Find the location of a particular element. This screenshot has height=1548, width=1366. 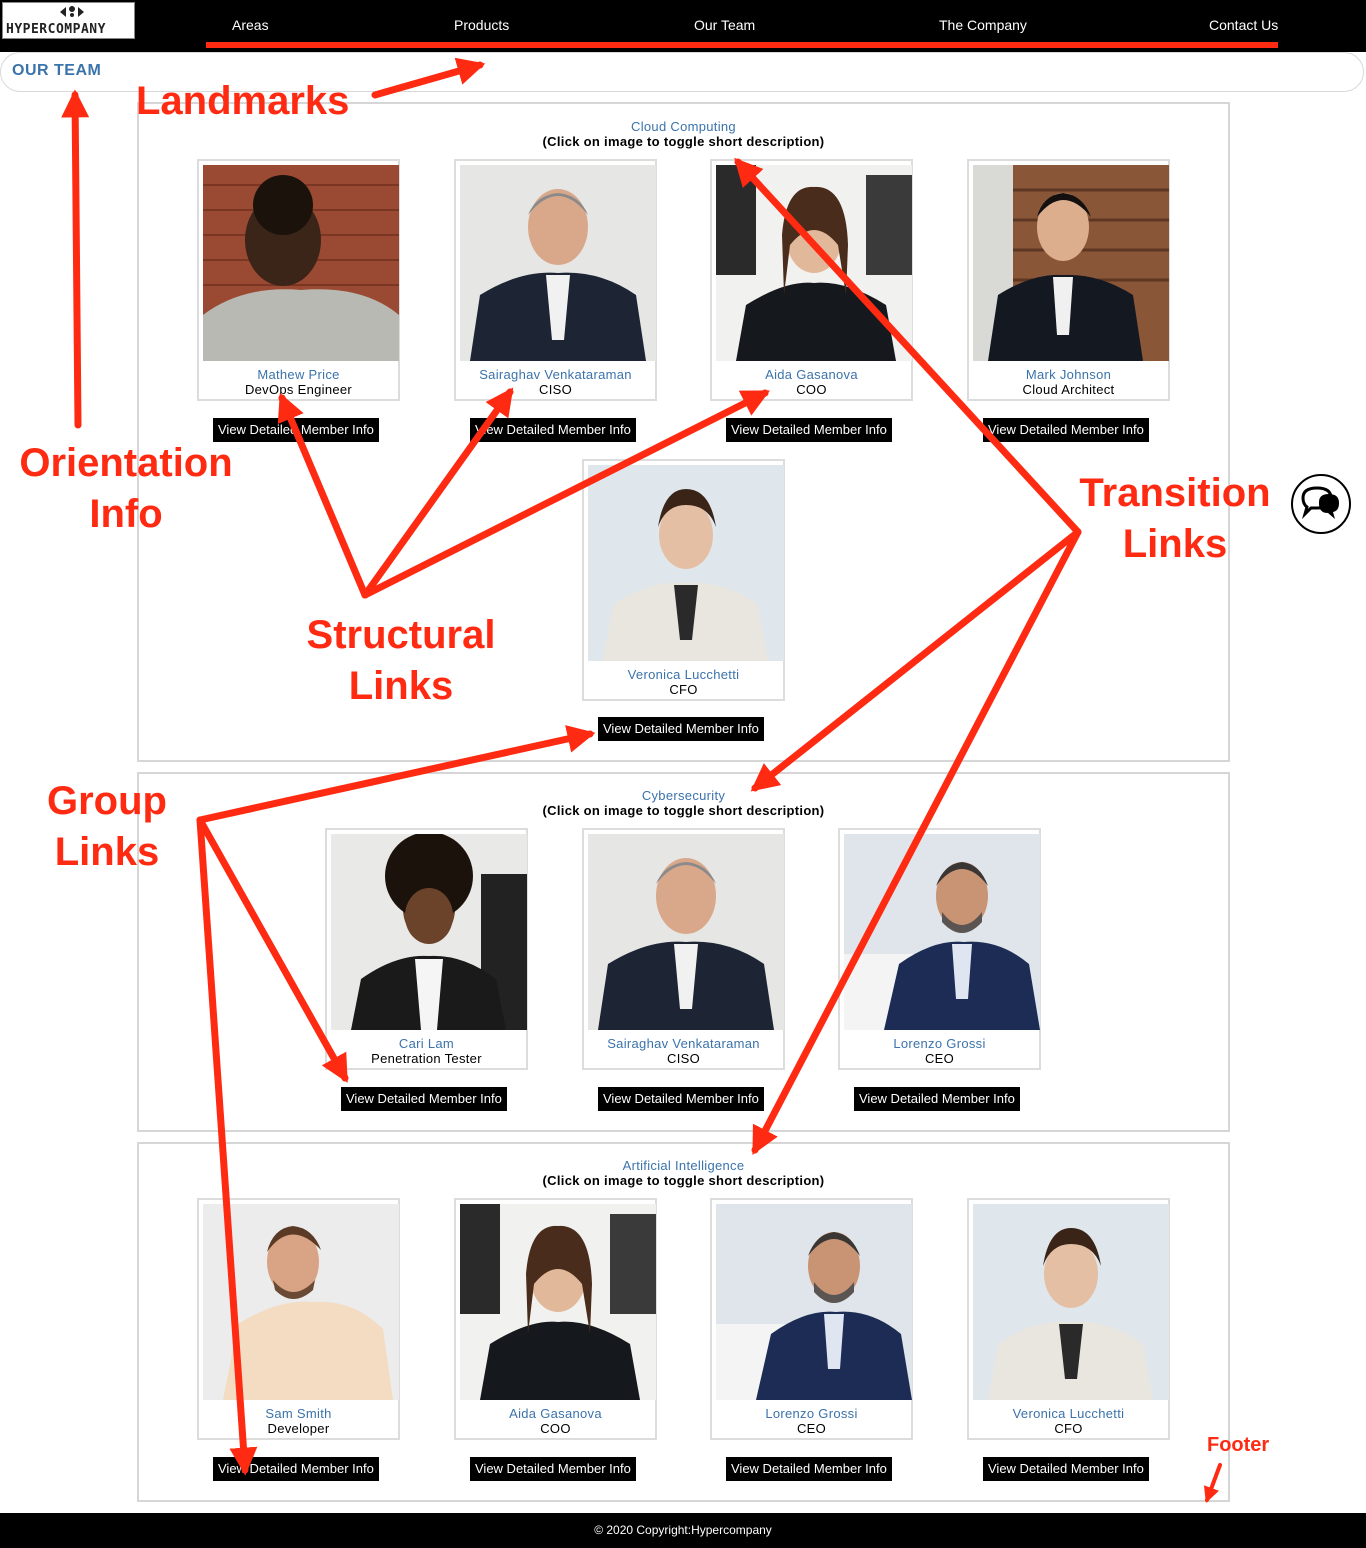

annotation-orientation-line2: Info is located at coordinates (126, 514).